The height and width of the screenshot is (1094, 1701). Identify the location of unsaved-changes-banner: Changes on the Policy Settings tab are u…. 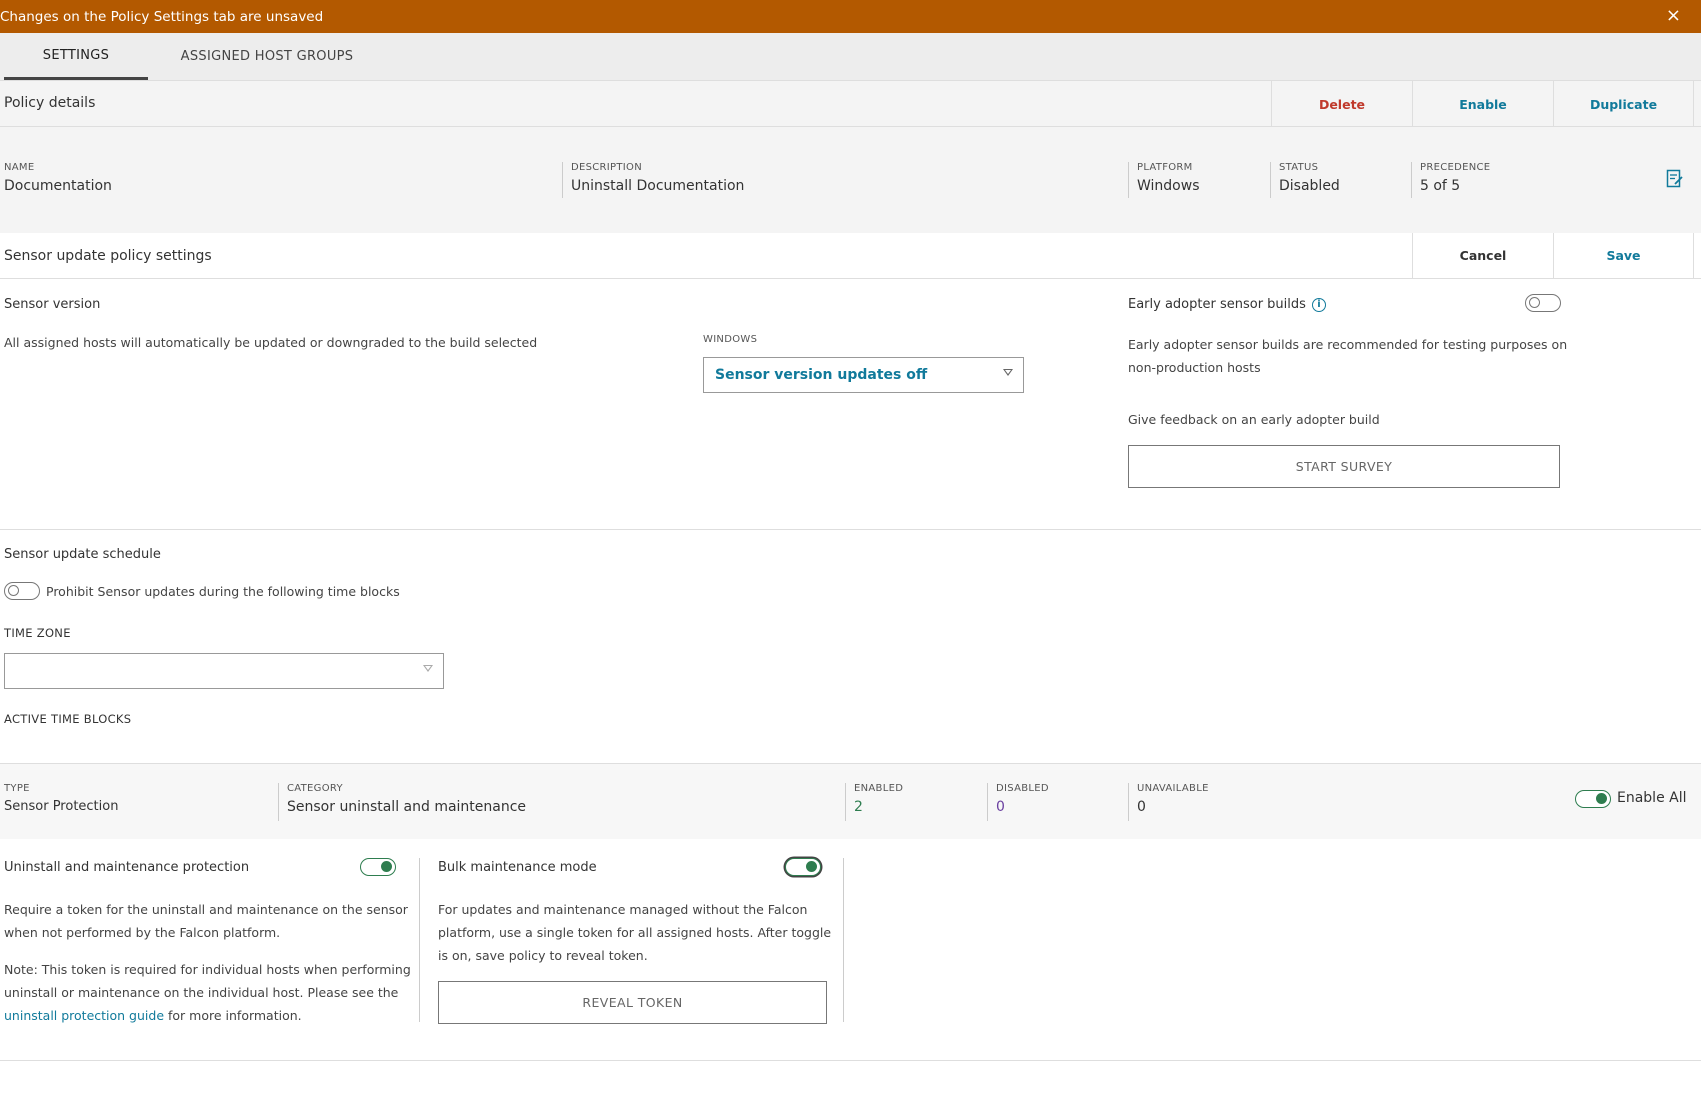
(850, 16).